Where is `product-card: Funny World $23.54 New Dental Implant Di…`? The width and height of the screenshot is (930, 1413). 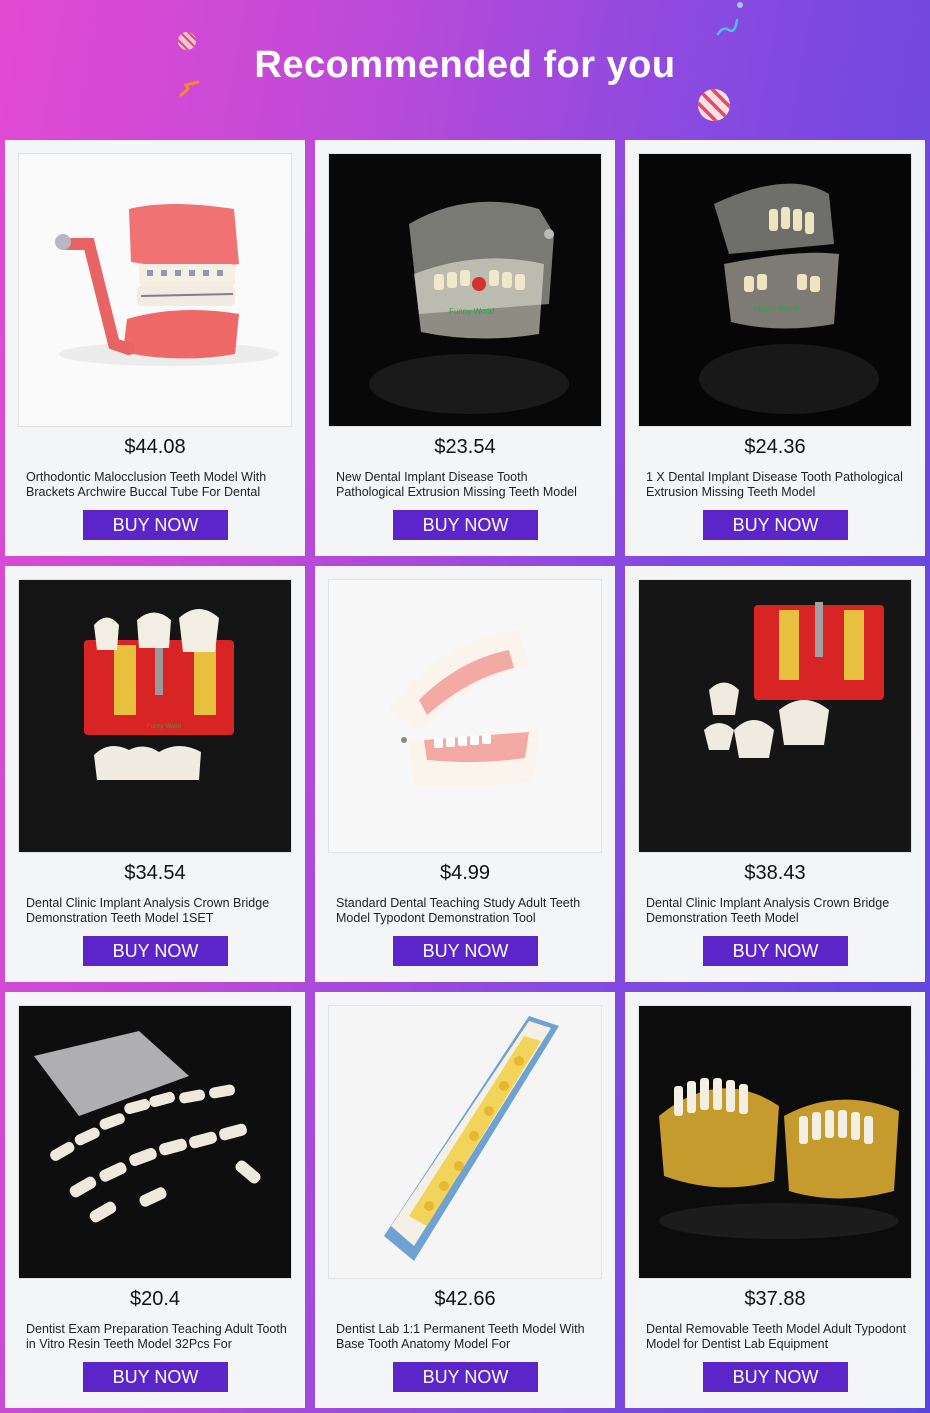
product-card: Funny World $23.54 New Dental Implant Di… is located at coordinates (465, 348).